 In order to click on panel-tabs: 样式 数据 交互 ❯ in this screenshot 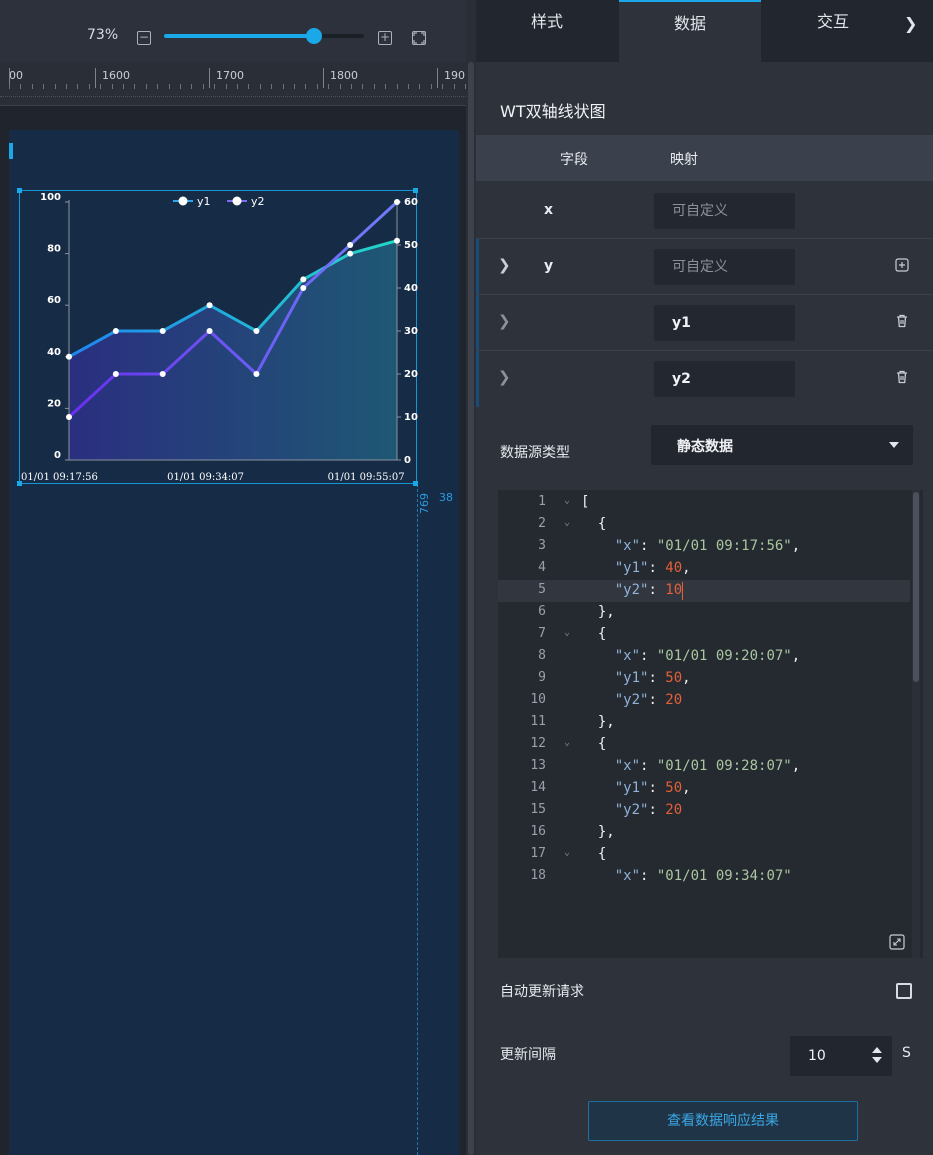, I will do `click(704, 31)`.